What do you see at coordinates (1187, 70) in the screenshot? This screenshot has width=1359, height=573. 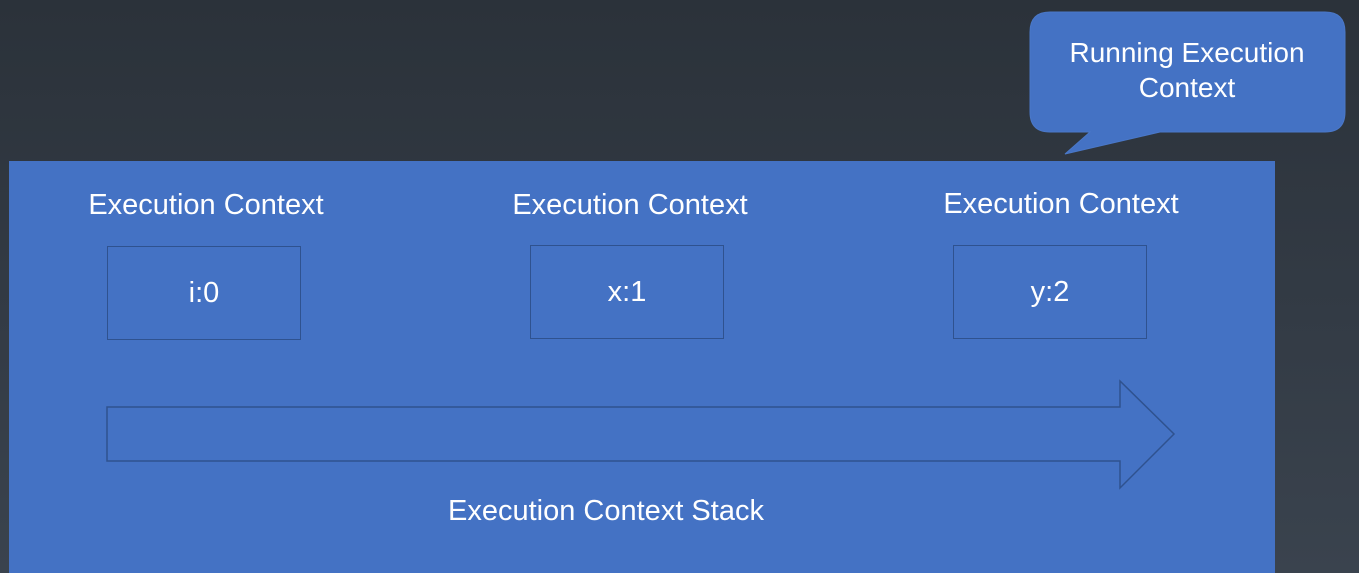 I see `running-context-callout-text: Running Execution Context` at bounding box center [1187, 70].